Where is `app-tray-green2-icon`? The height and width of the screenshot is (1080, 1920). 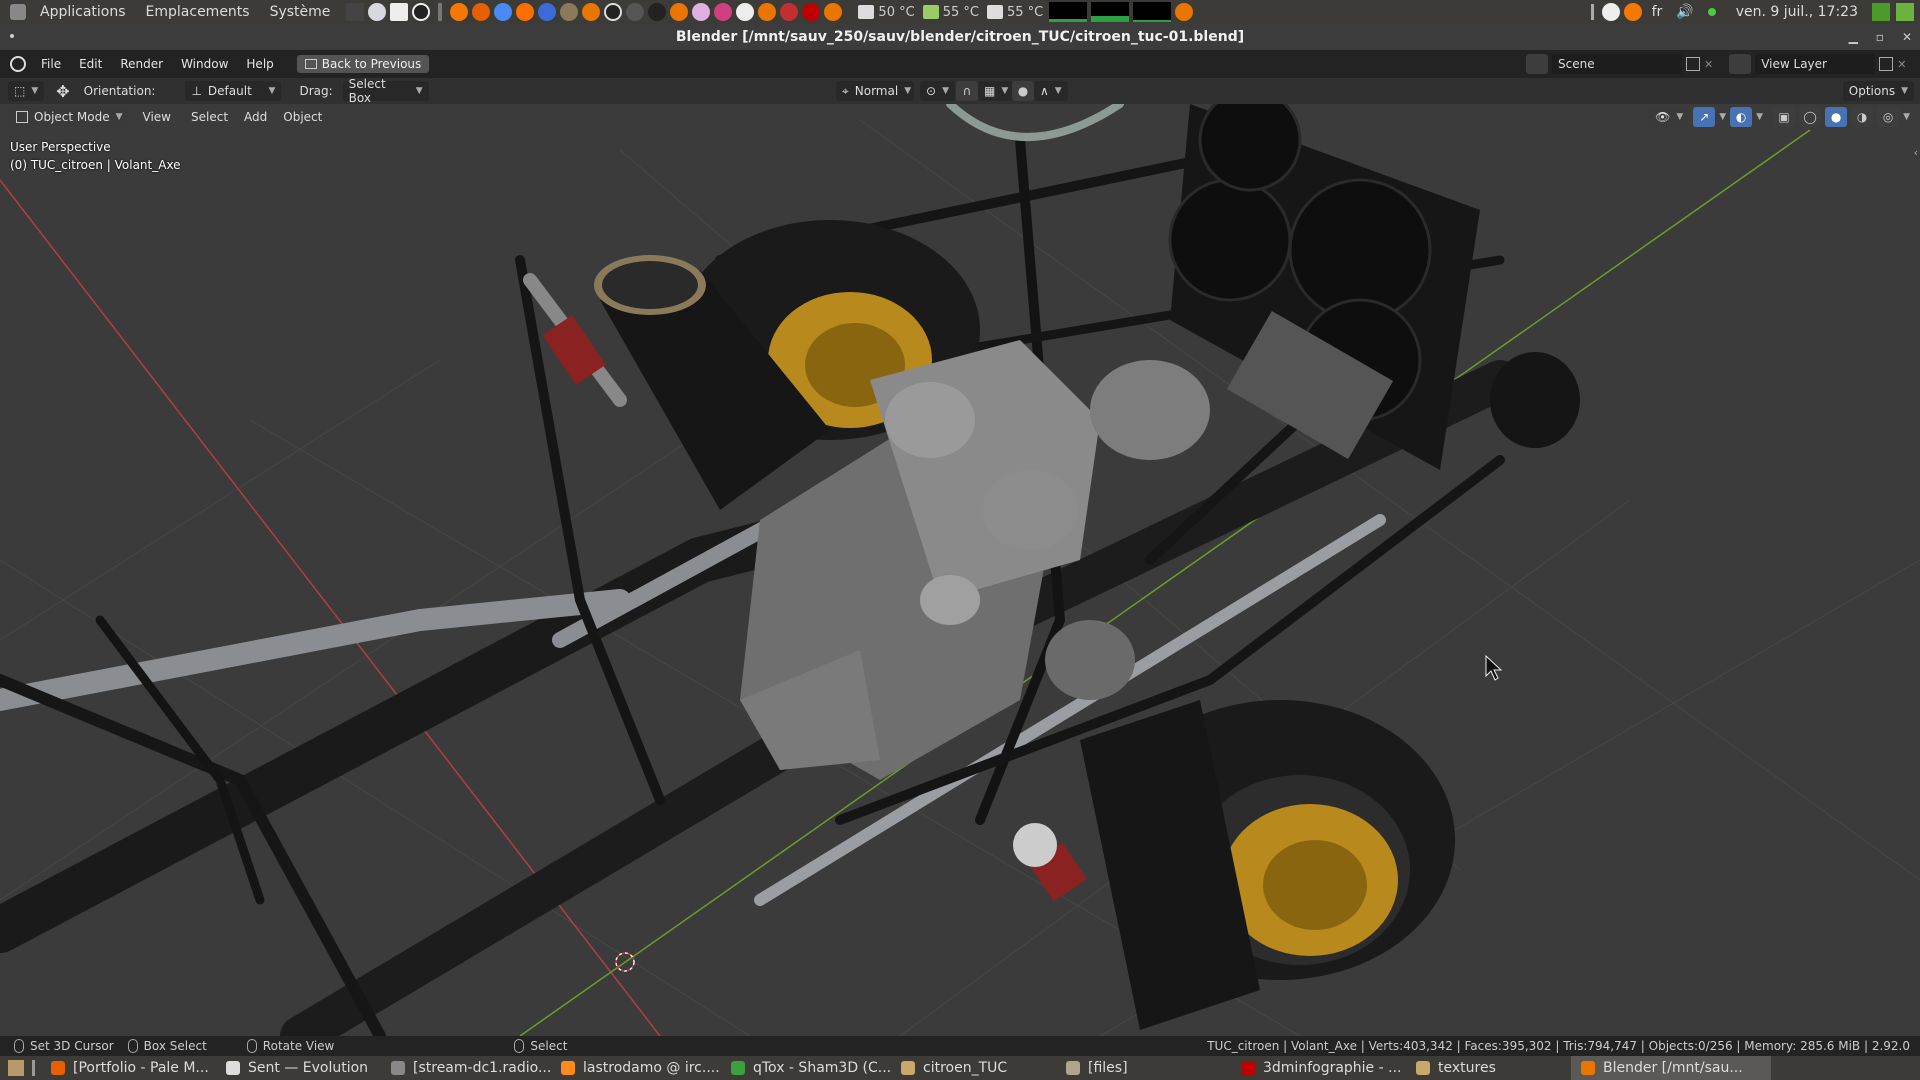
app-tray-green2-icon is located at coordinates (1905, 12).